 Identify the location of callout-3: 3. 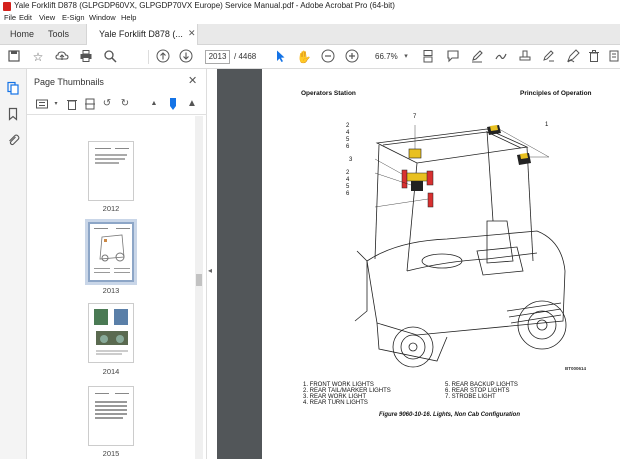
(351, 160).